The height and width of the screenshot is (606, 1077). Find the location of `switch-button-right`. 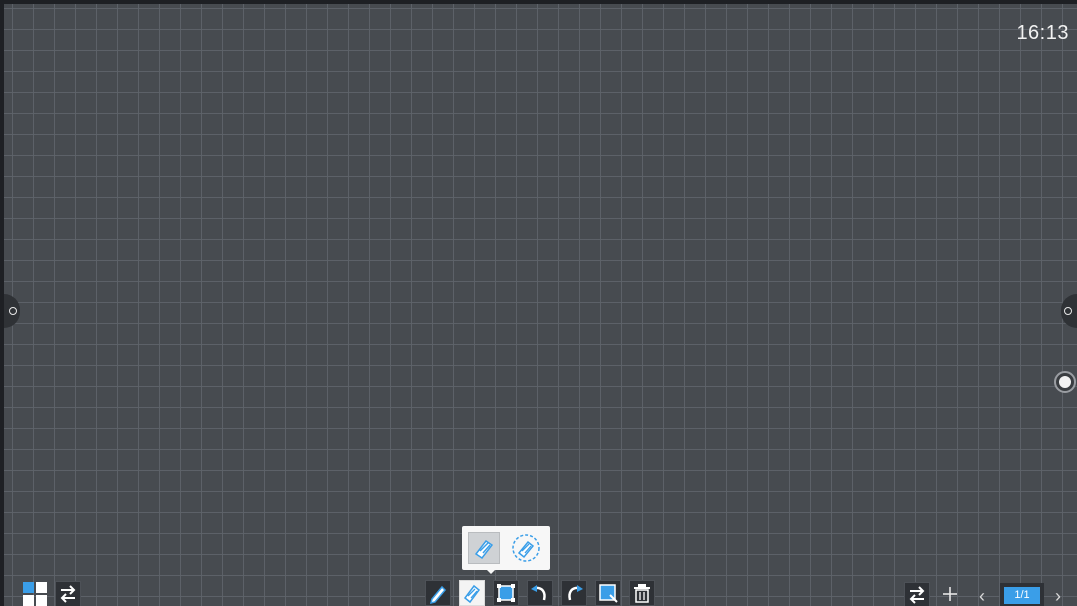

switch-button-right is located at coordinates (917, 594).